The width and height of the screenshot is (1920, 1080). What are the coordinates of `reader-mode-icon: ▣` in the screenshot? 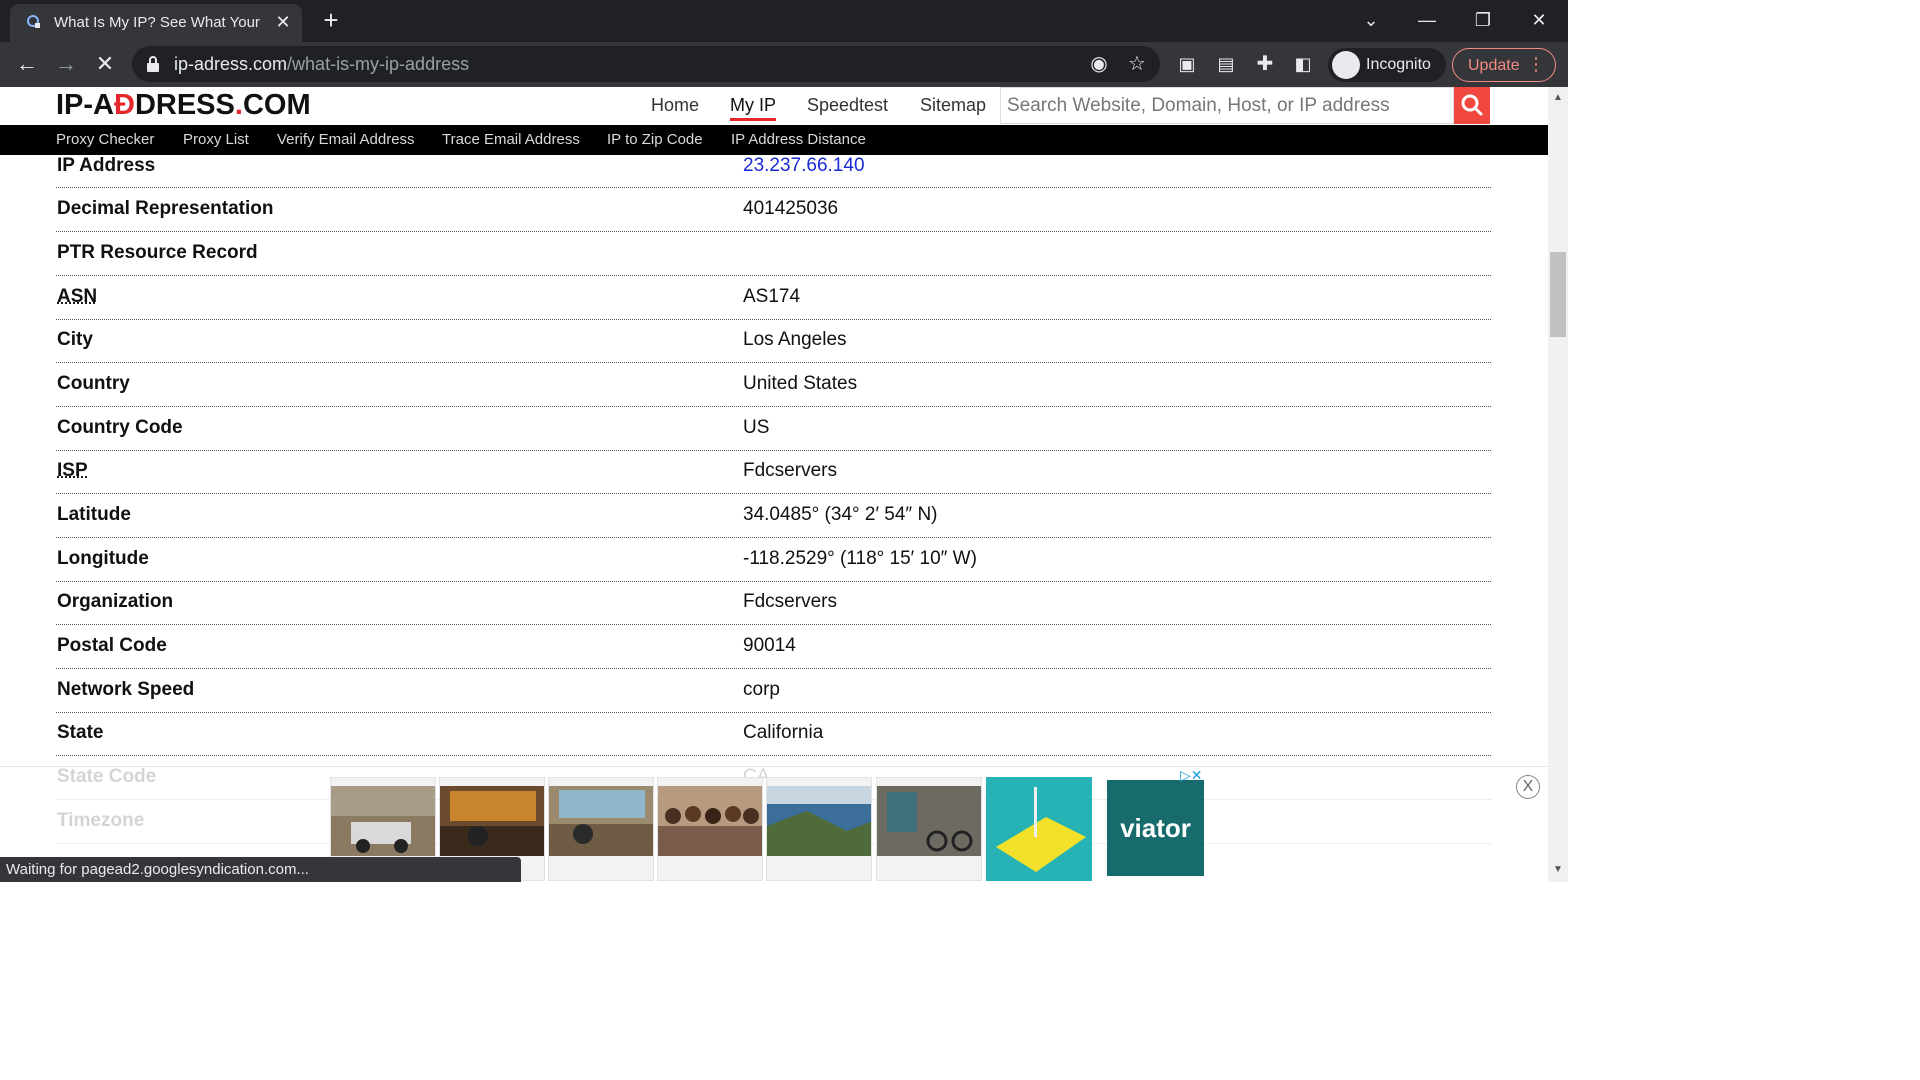 It's located at (1187, 64).